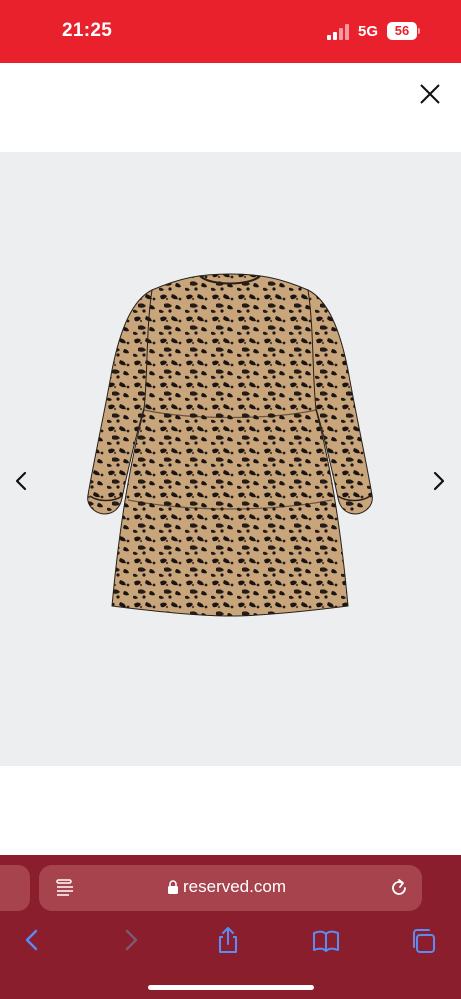 Image resolution: width=461 pixels, height=999 pixels. Describe the element at coordinates (230, 31) in the screenshot. I see `status-bar: 21:25 5G 56` at that location.